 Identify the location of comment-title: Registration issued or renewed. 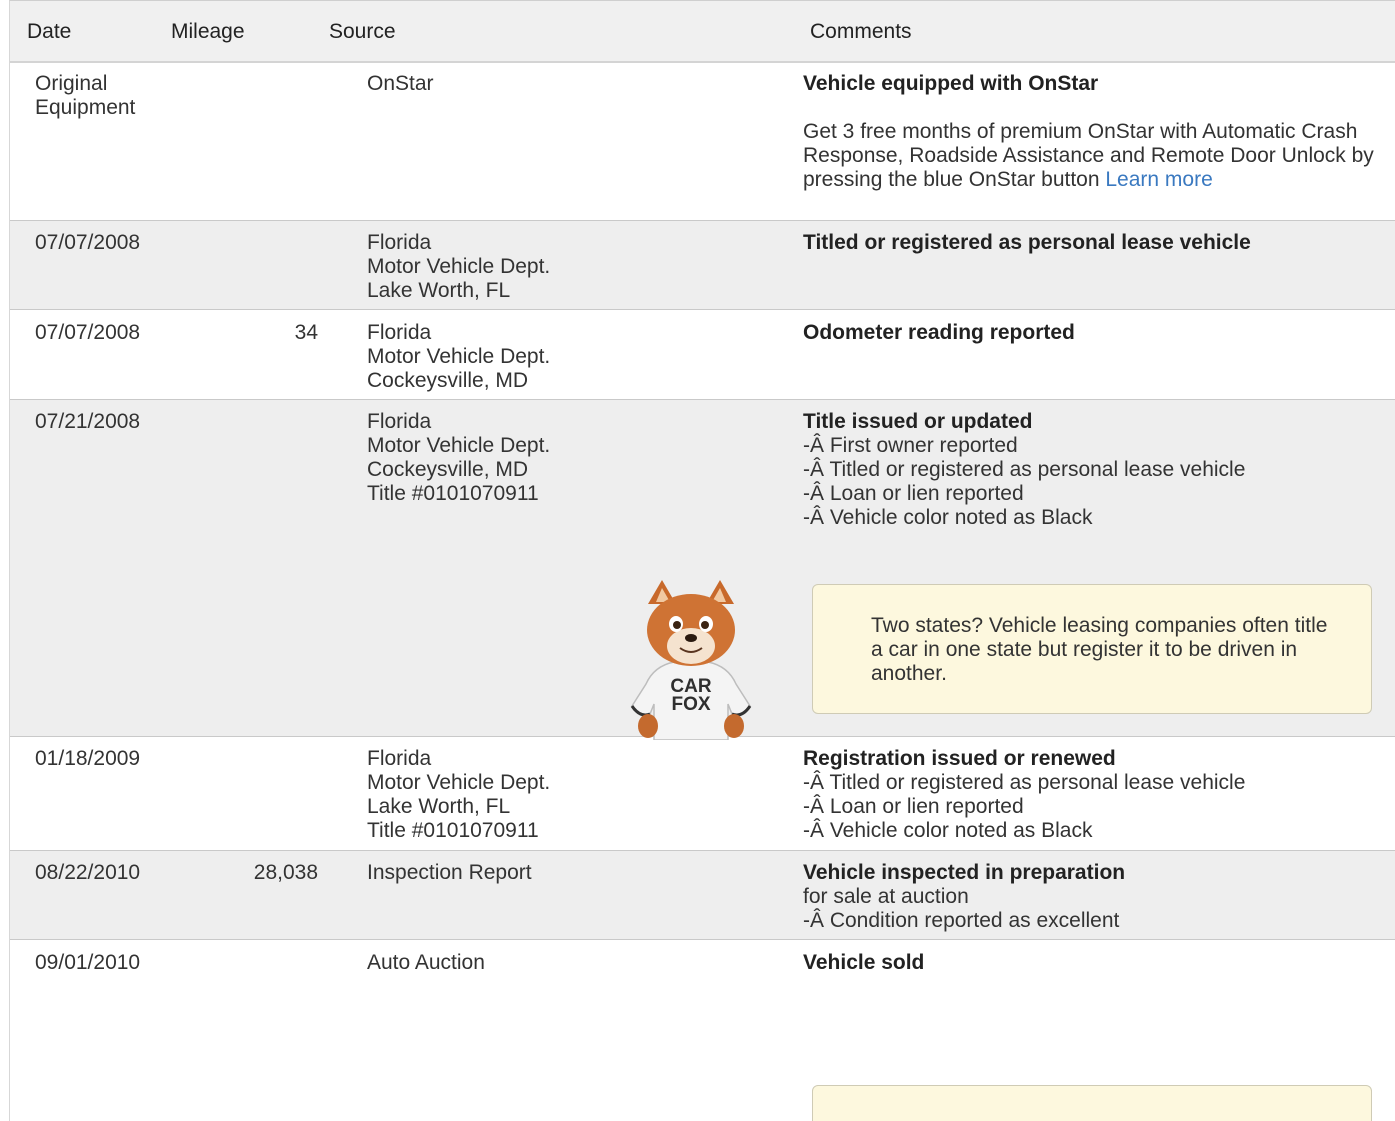
(959, 758).